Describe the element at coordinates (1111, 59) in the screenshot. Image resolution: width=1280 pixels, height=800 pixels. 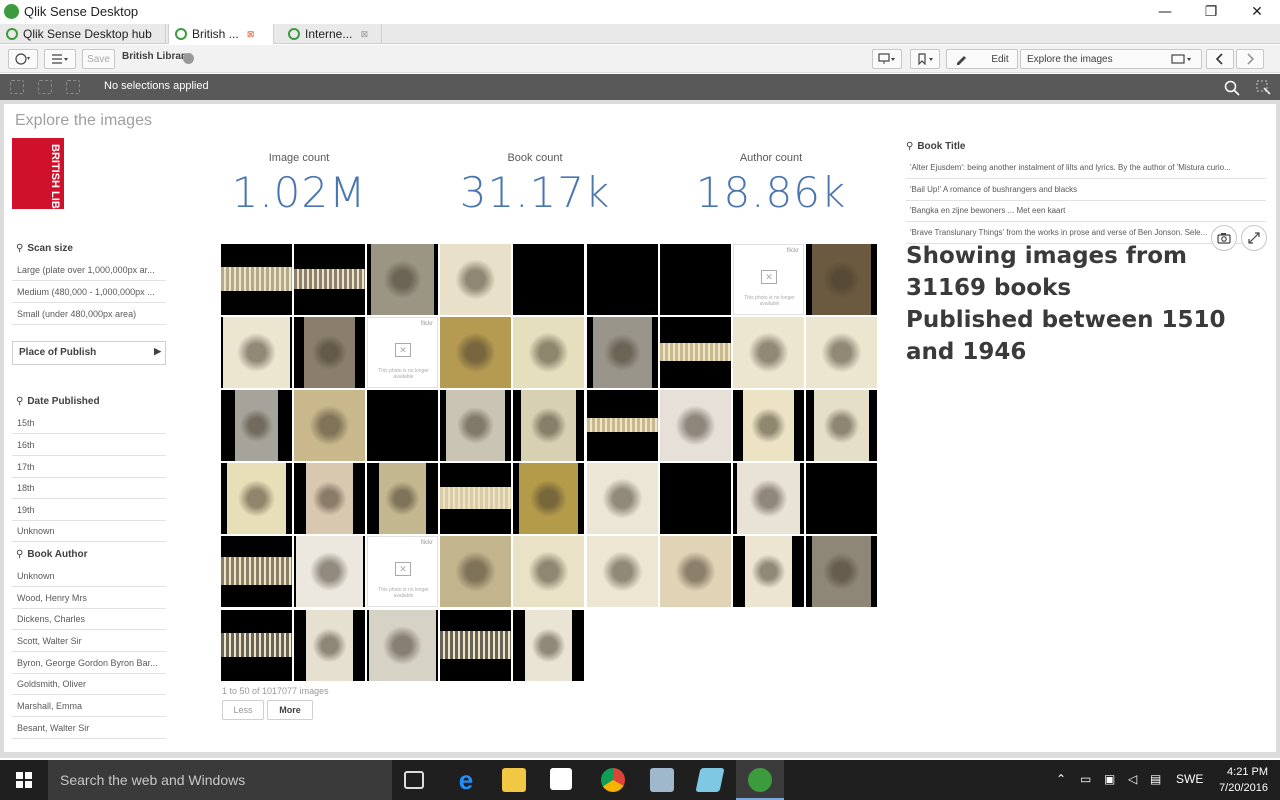
I see `sheet-selector: Explore the images` at that location.